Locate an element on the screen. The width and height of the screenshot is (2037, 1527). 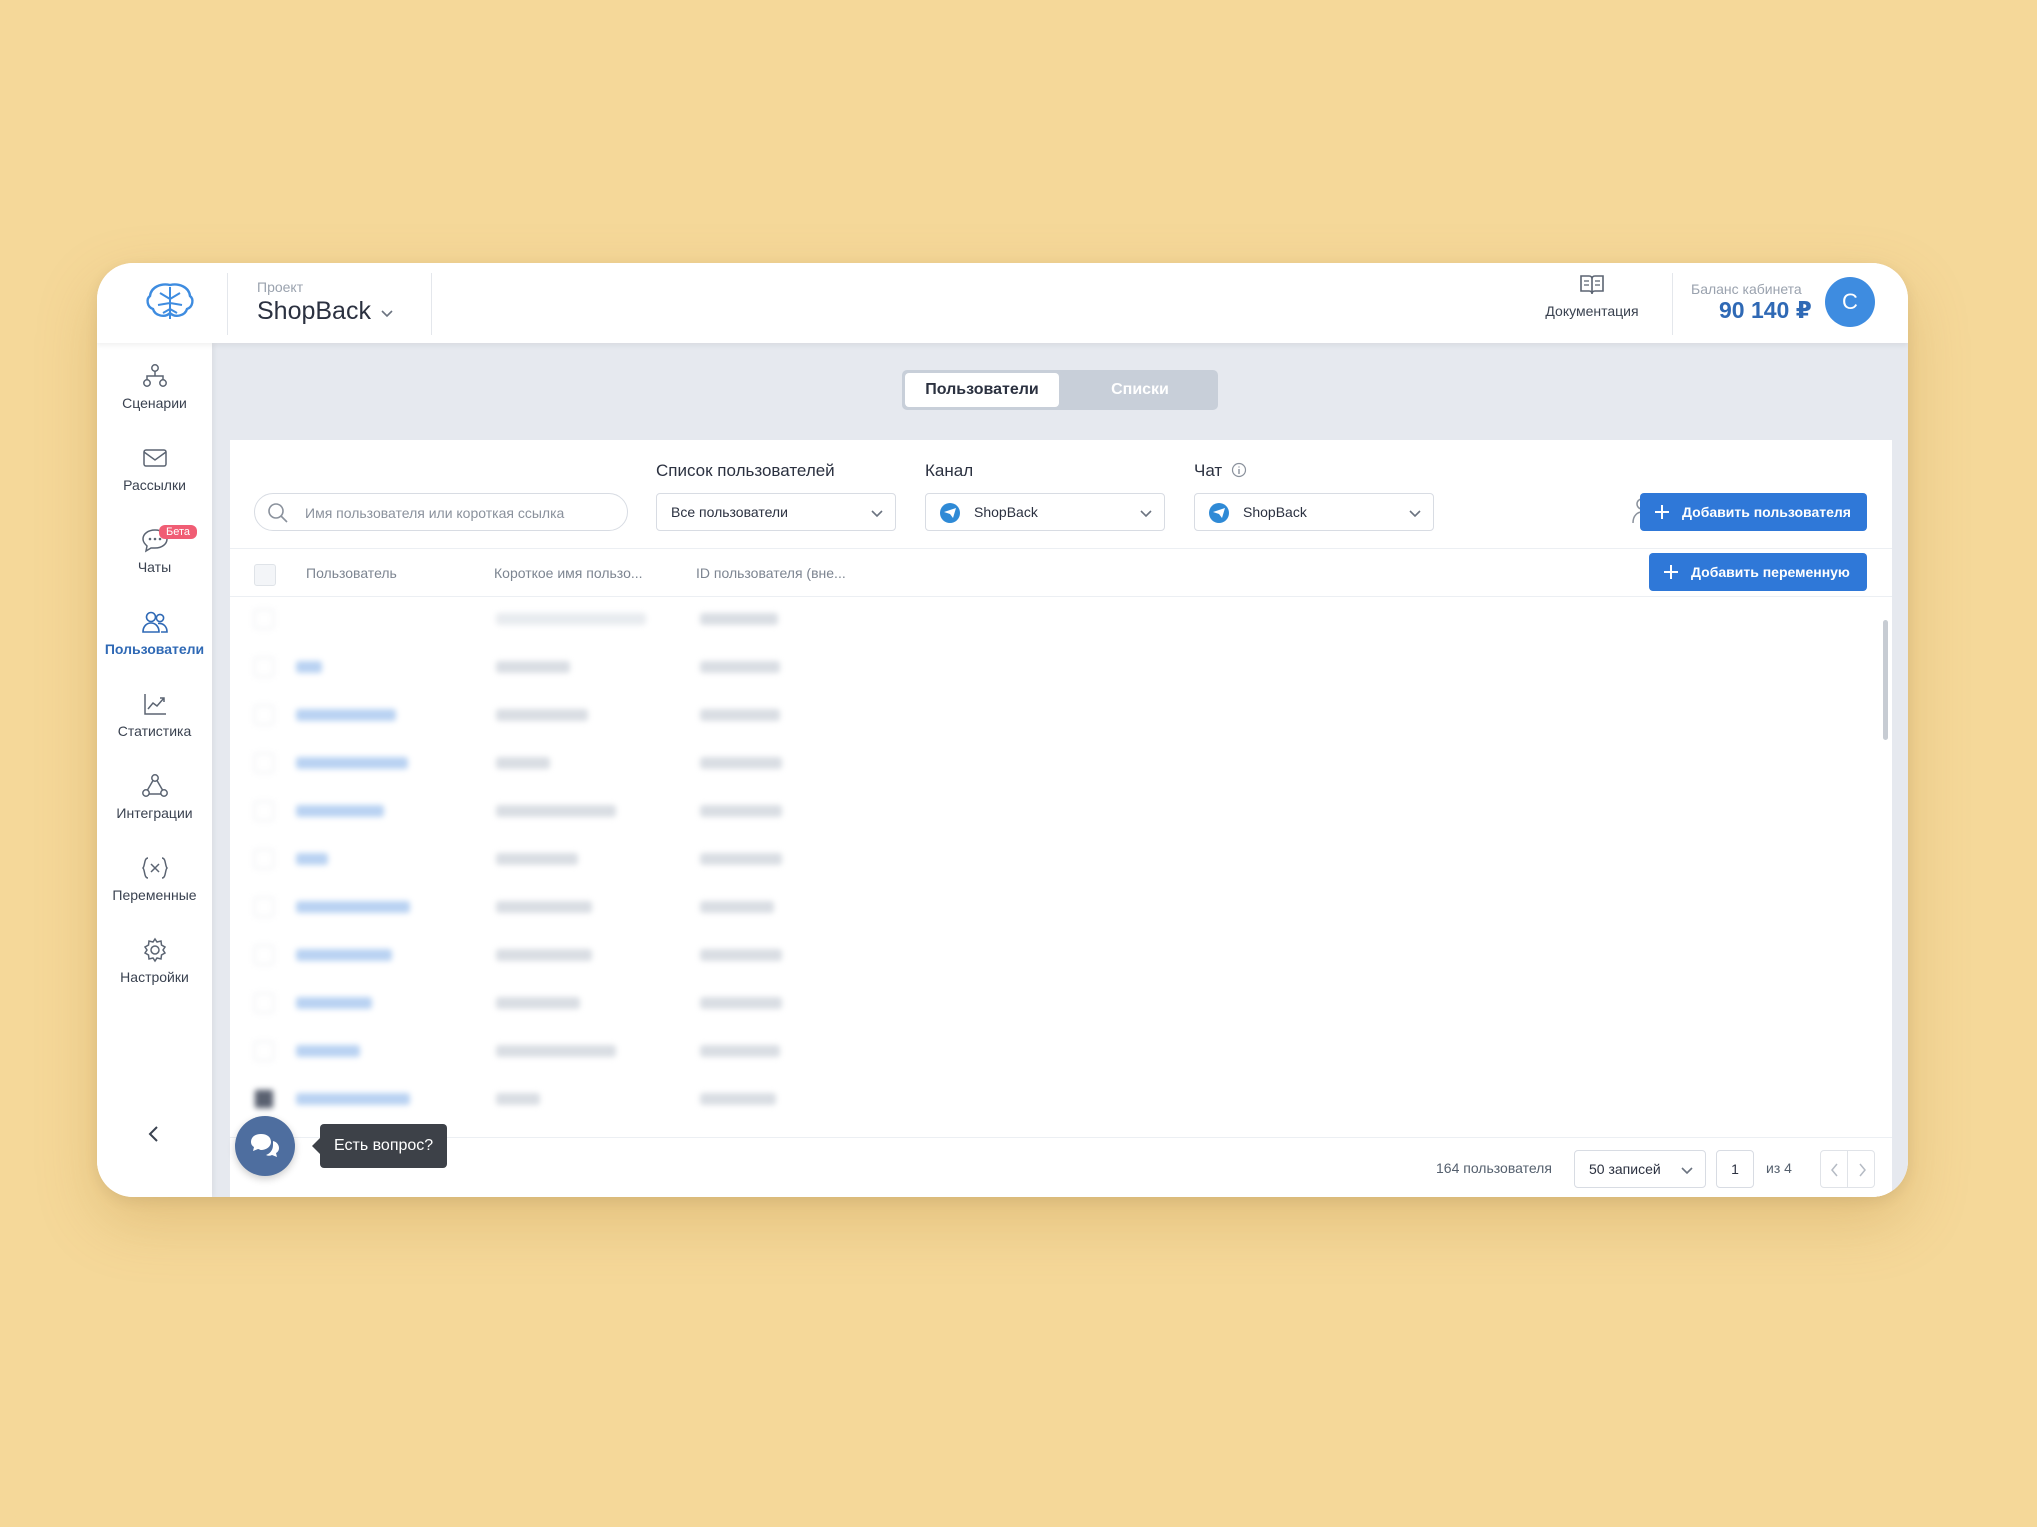
sidebar-item-users: Пользователи is located at coordinates (154, 636).